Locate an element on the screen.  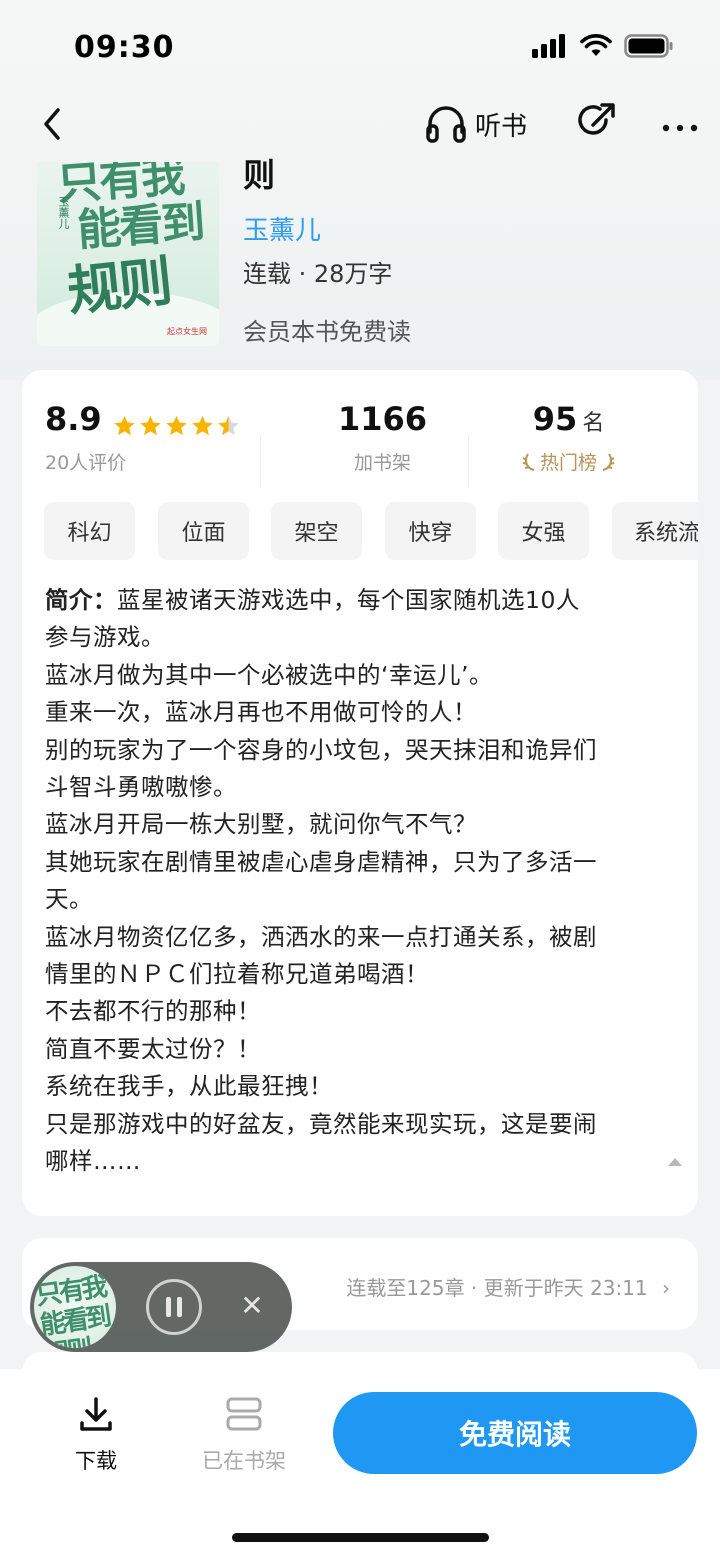
shelf-stat: 1166 加书架 is located at coordinates (382, 437).